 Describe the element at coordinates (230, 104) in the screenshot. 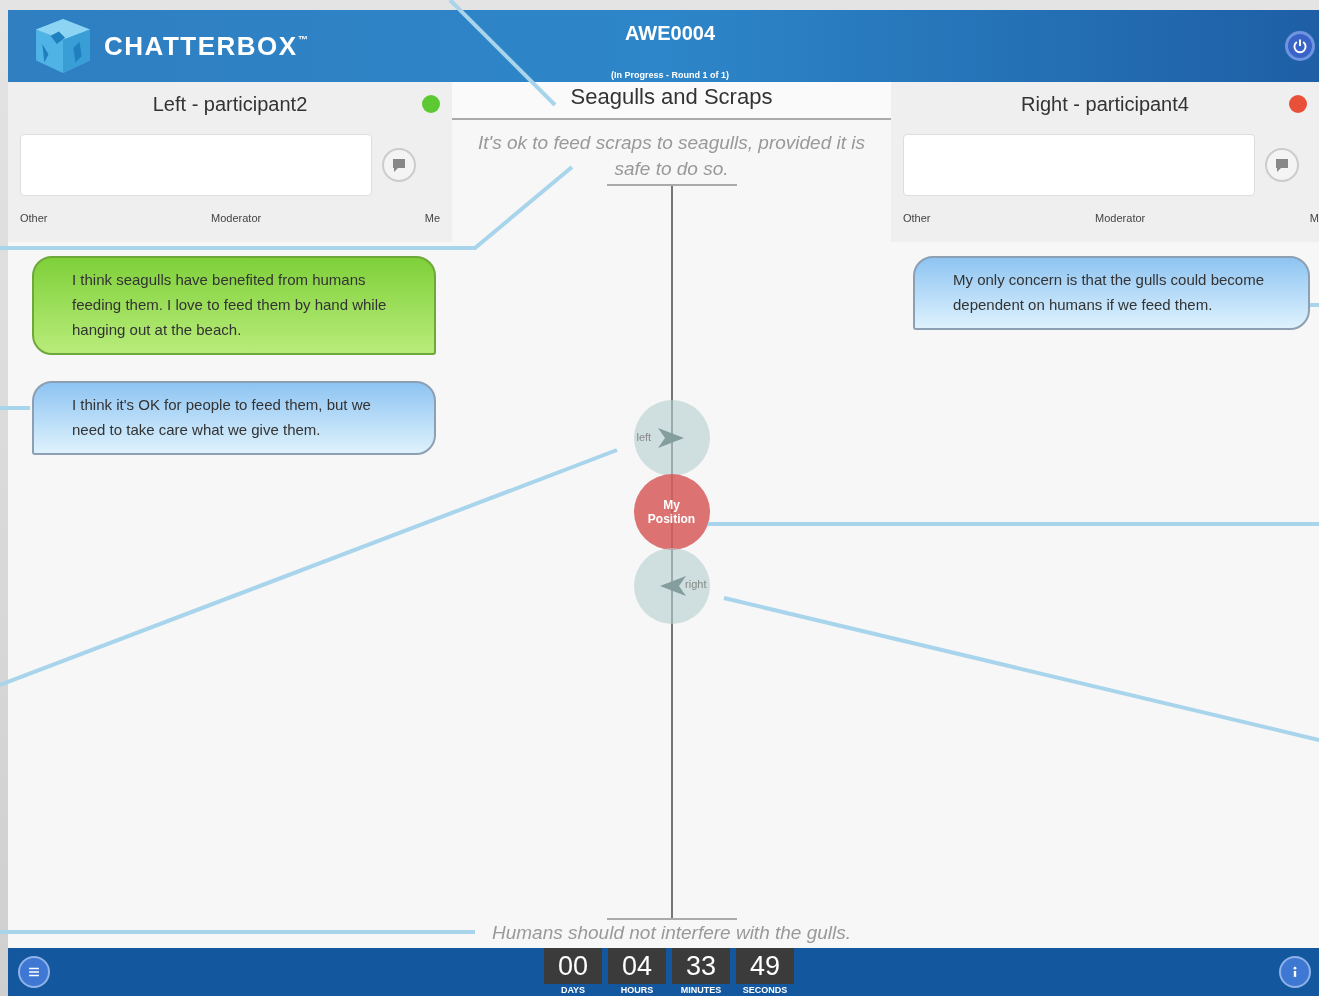

I see `participant-name: Left - participant2` at that location.